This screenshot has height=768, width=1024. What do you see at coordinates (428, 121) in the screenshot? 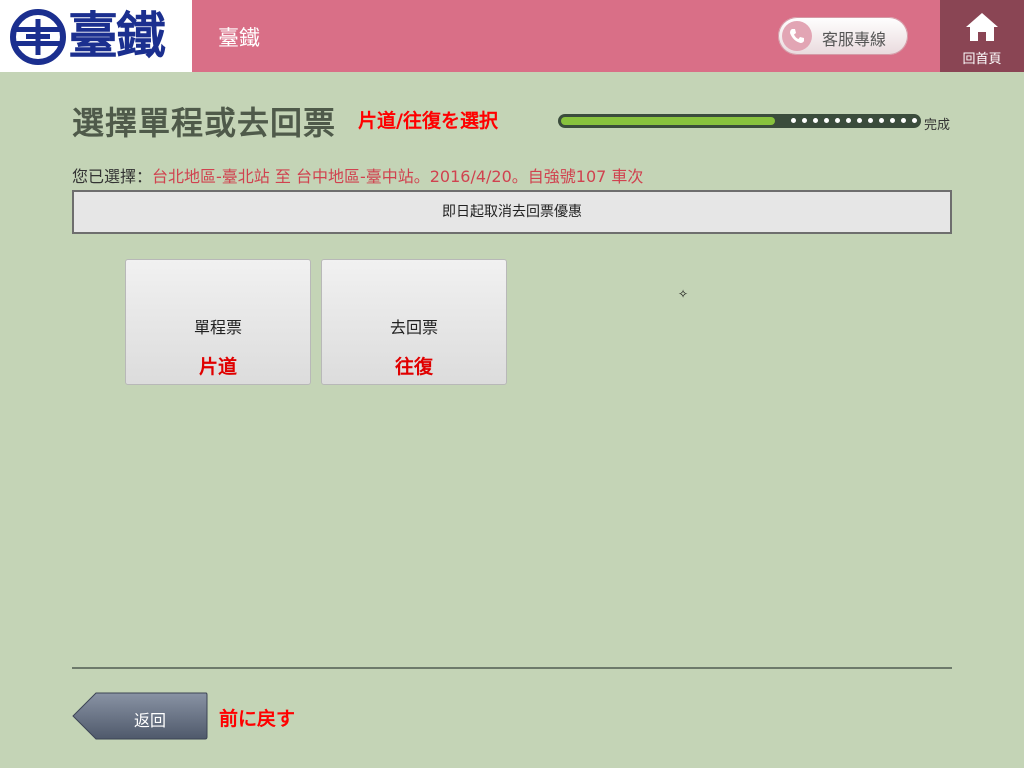
I see `page-title-jp: 片道/往復を選択` at bounding box center [428, 121].